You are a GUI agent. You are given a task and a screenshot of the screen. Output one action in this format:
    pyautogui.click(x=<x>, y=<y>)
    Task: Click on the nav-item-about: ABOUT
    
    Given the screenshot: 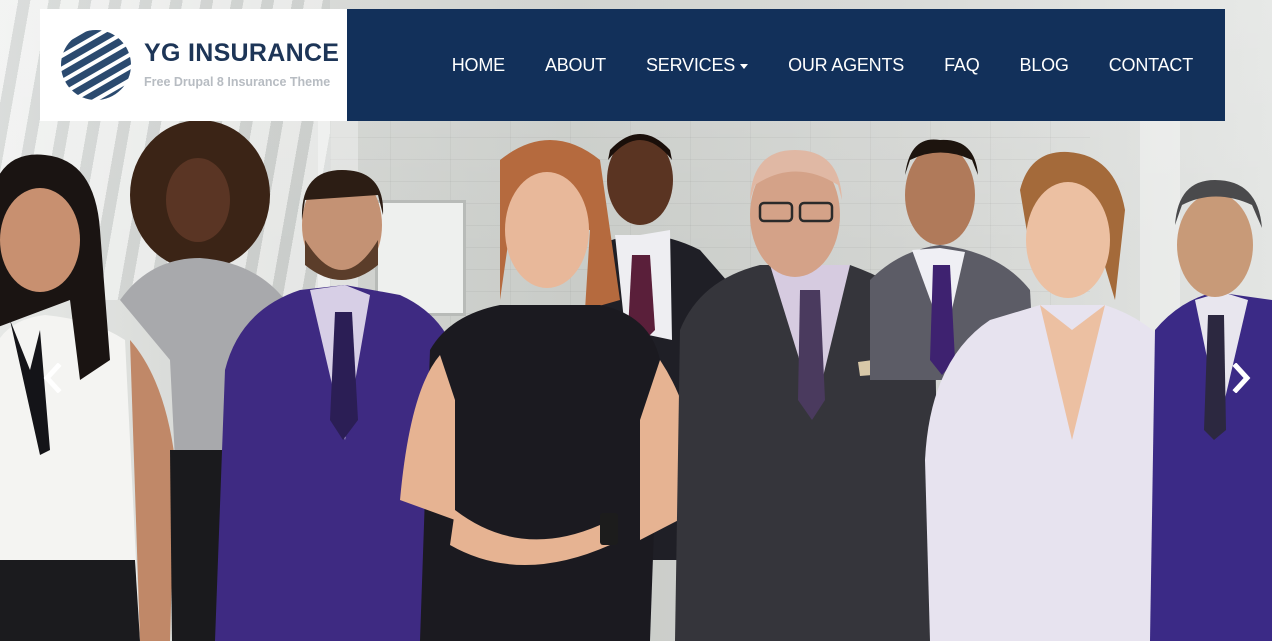 What is the action you would take?
    pyautogui.click(x=575, y=65)
    